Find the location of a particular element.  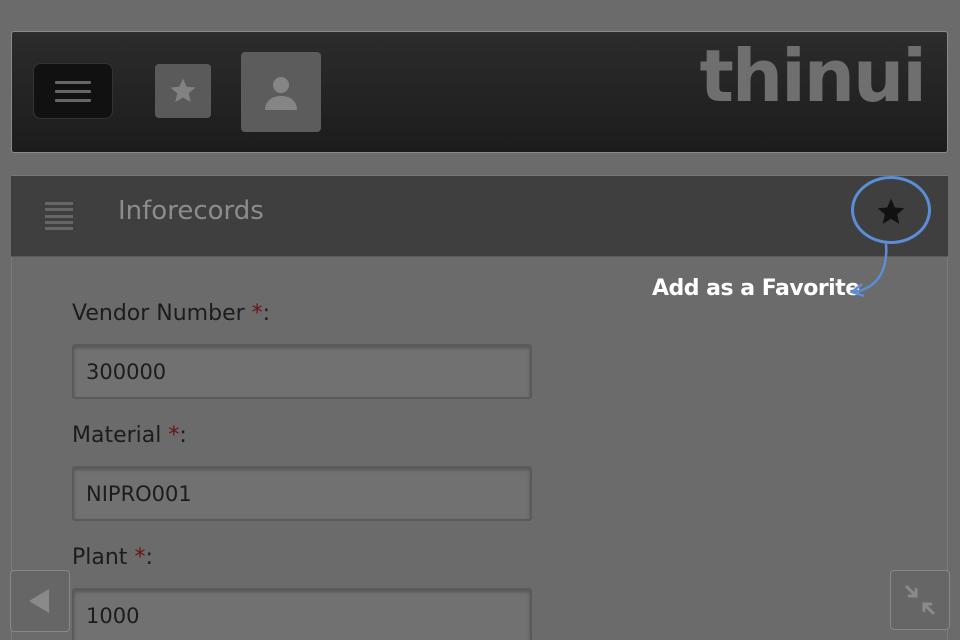

logo-text: thinui is located at coordinates (813, 76).